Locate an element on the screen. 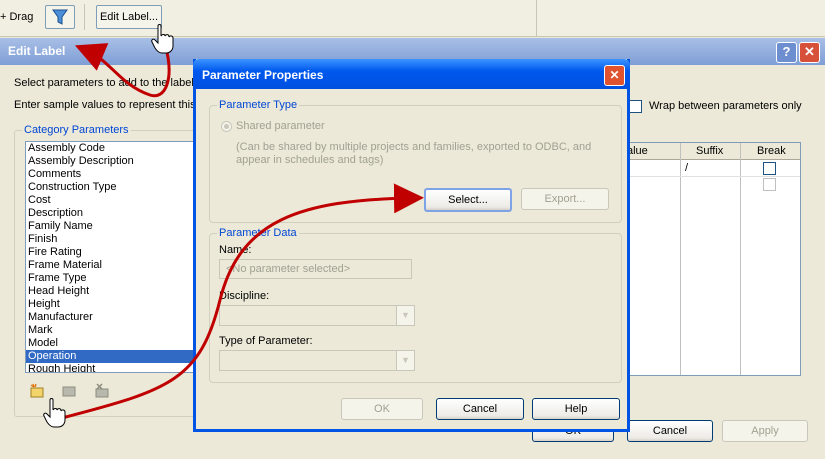 This screenshot has width=825, height=459. arrow-to-edit-label is located at coordinates (122, 70).